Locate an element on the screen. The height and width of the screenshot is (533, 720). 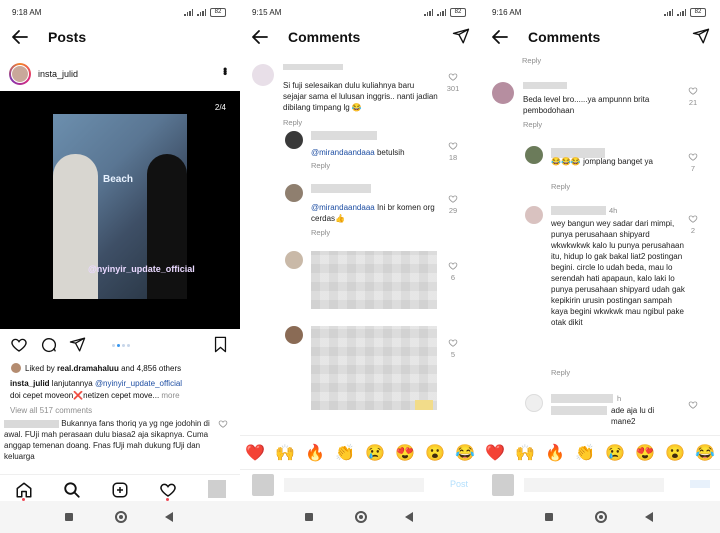
comment-like: 2 is located at coordinates (693, 224).